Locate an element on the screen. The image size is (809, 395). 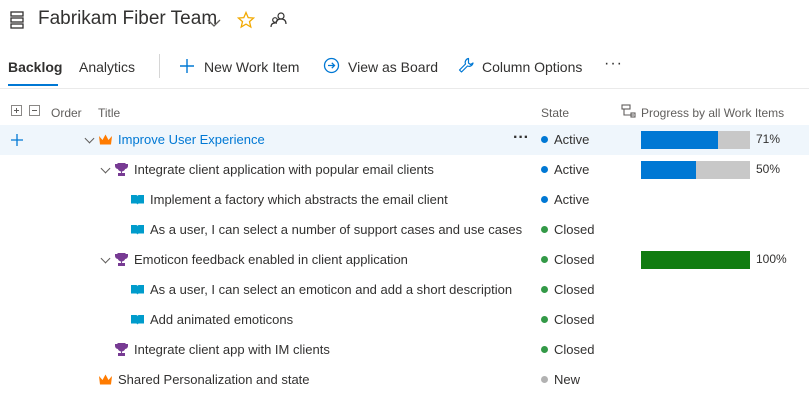
wrench-icon is located at coordinates (466, 68).